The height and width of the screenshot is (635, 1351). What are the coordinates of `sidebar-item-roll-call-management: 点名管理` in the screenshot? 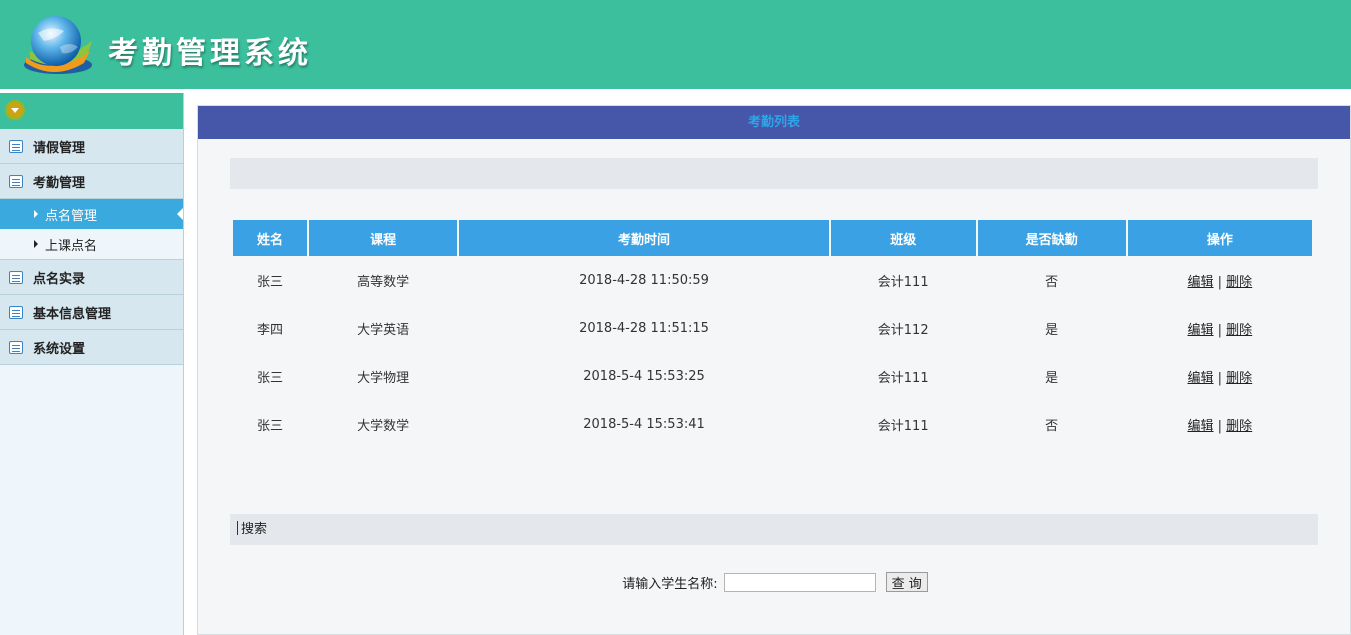 It's located at (91, 214).